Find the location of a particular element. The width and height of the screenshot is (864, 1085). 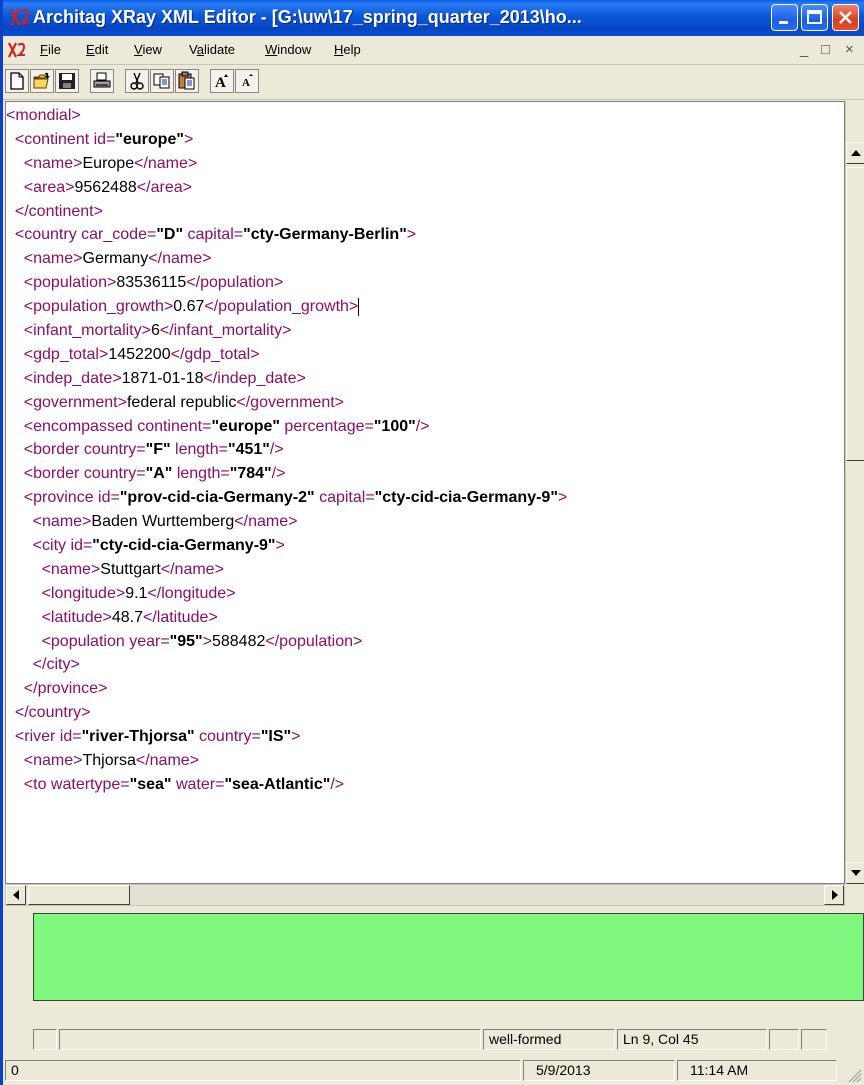

code-line: </city> is located at coordinates (286, 665).